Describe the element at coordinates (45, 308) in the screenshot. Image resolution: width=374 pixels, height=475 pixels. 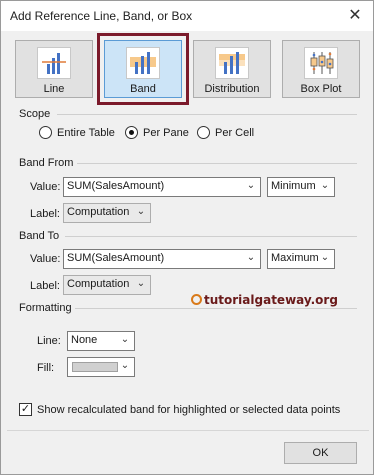
I see `formatting-heading: Formatting` at that location.